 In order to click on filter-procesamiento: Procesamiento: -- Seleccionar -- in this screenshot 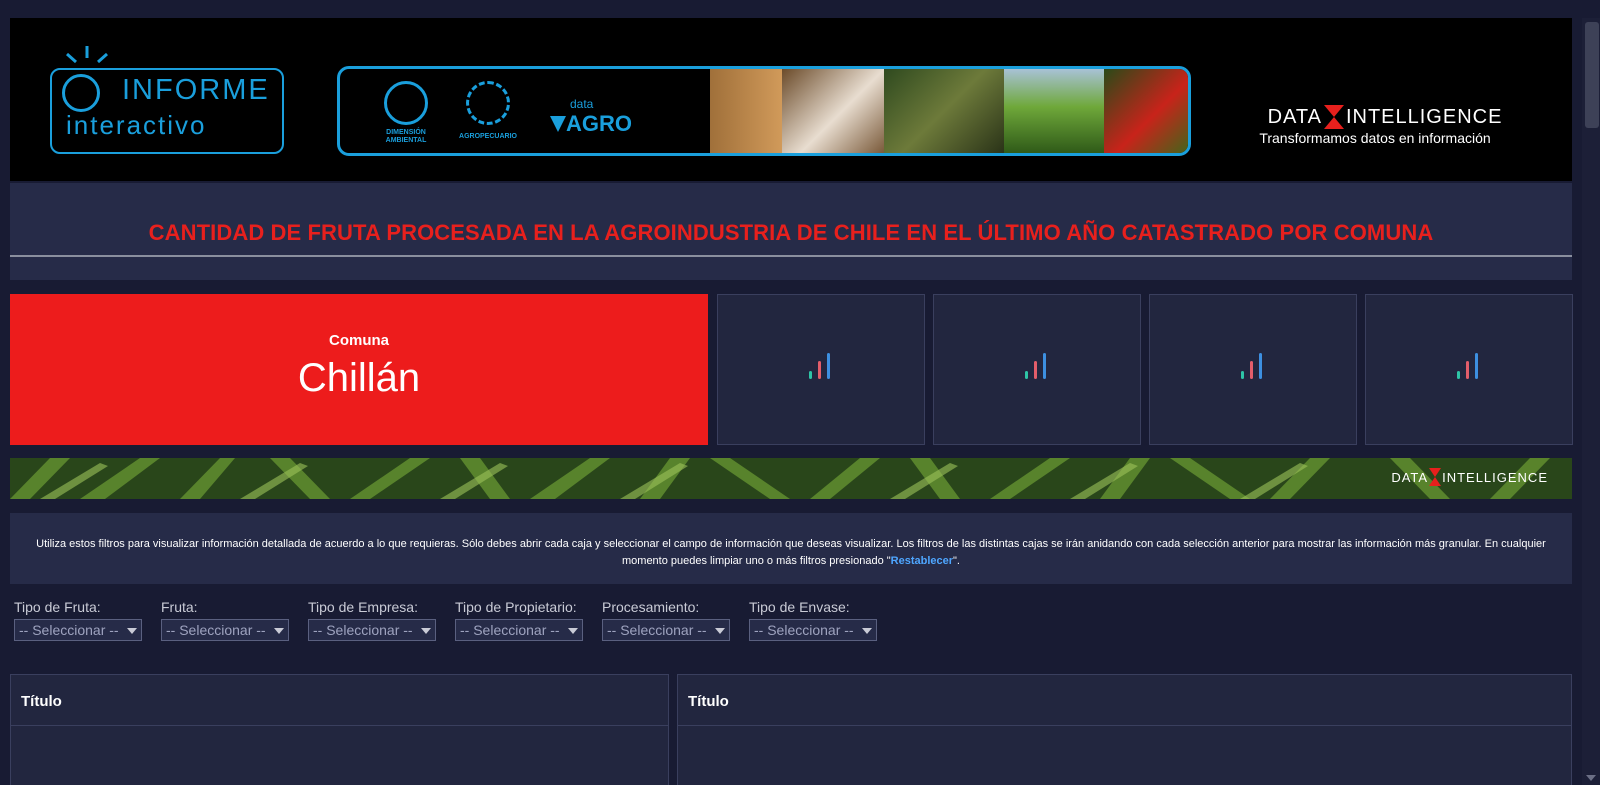, I will do `click(666, 620)`.